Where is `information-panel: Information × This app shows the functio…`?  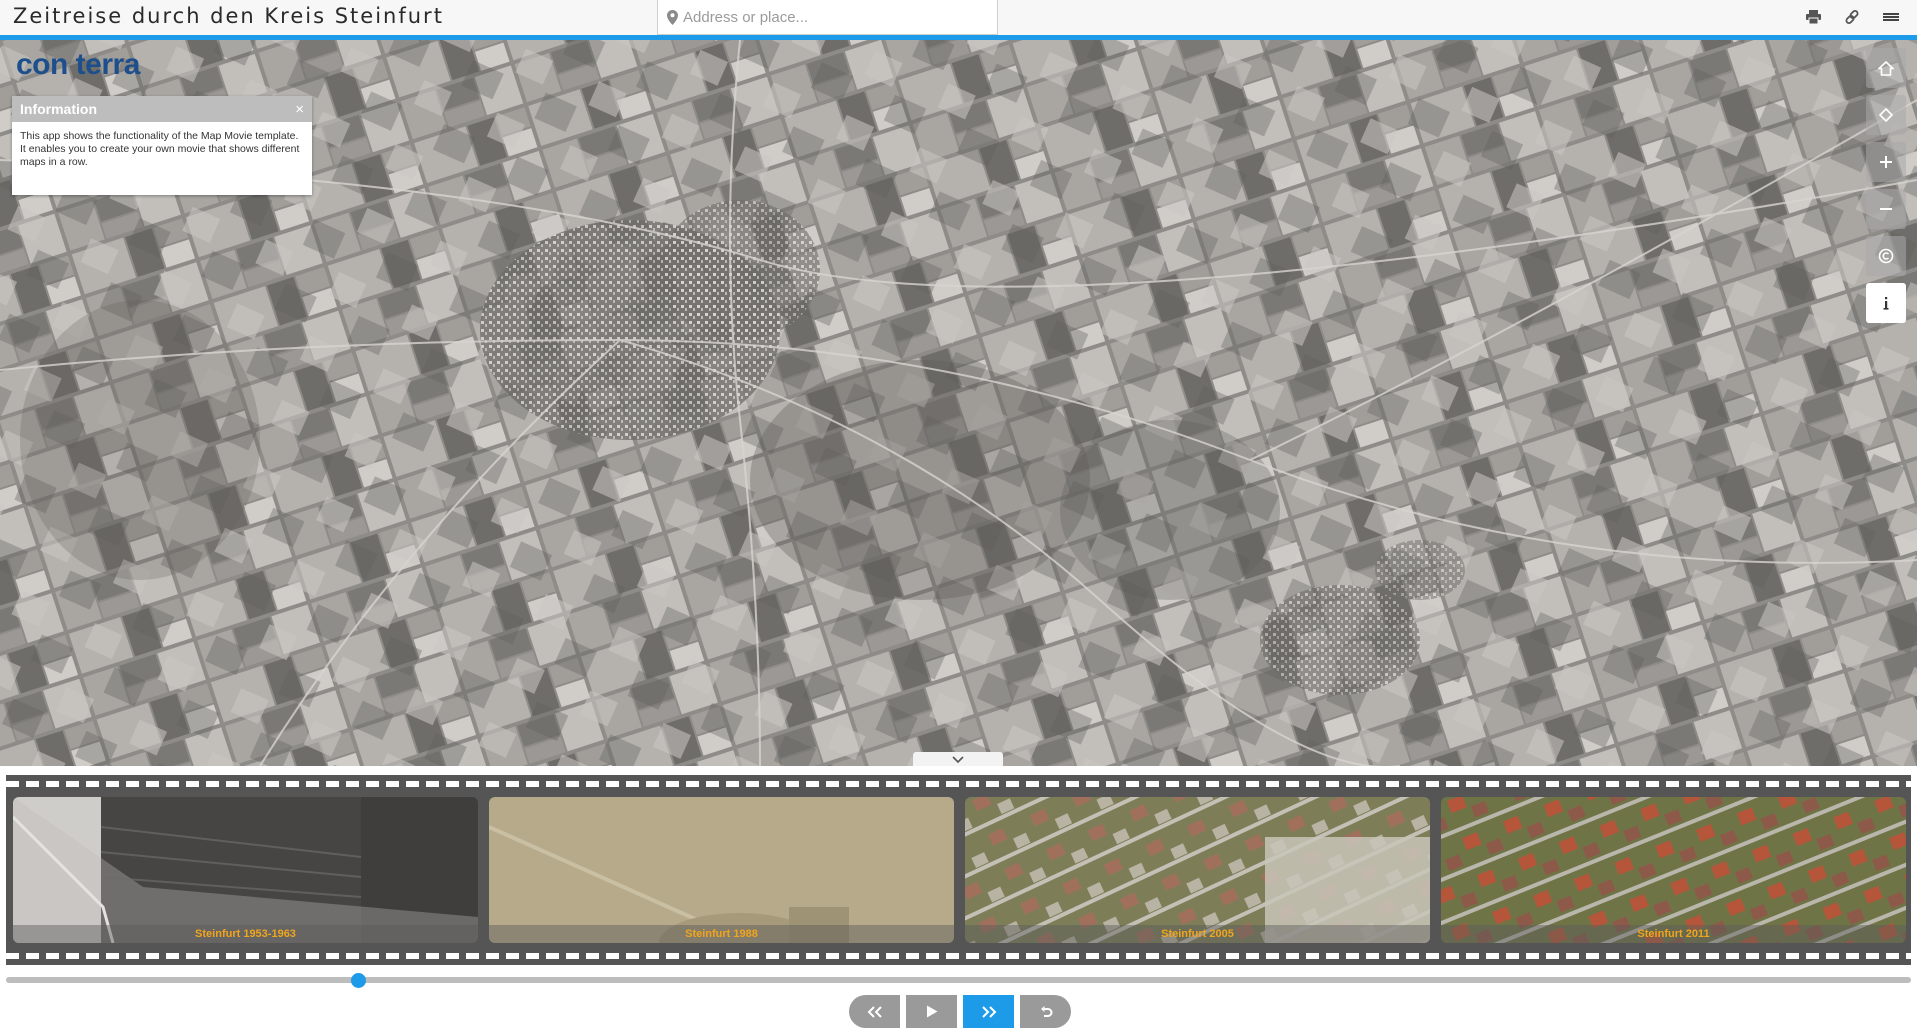
information-panel: Information × This app shows the functio… is located at coordinates (162, 145).